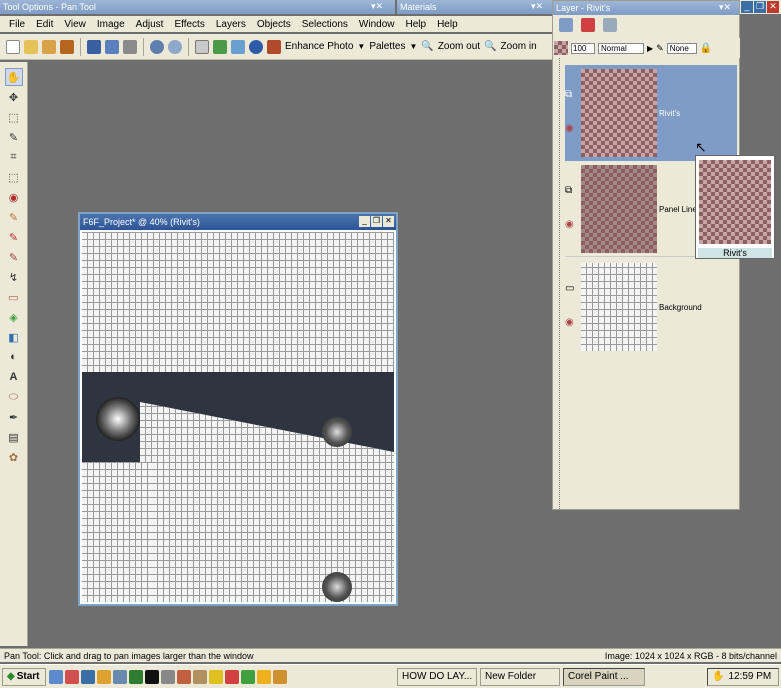  I want to click on layer-palette-controls: ▾✕, so click(725, 7).